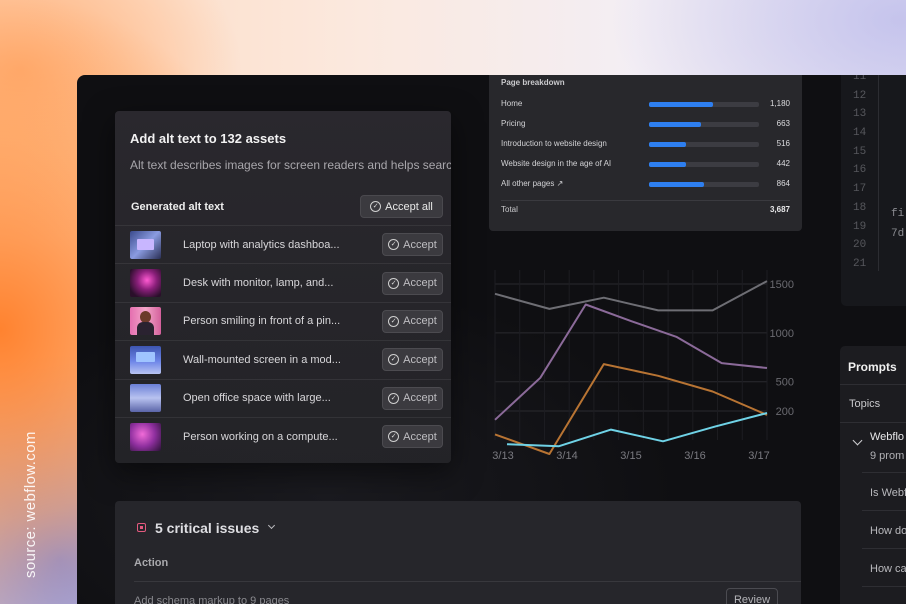 Image resolution: width=906 pixels, height=604 pixels. Describe the element at coordinates (513, 123) in the screenshot. I see `page-label: Pricing` at that location.